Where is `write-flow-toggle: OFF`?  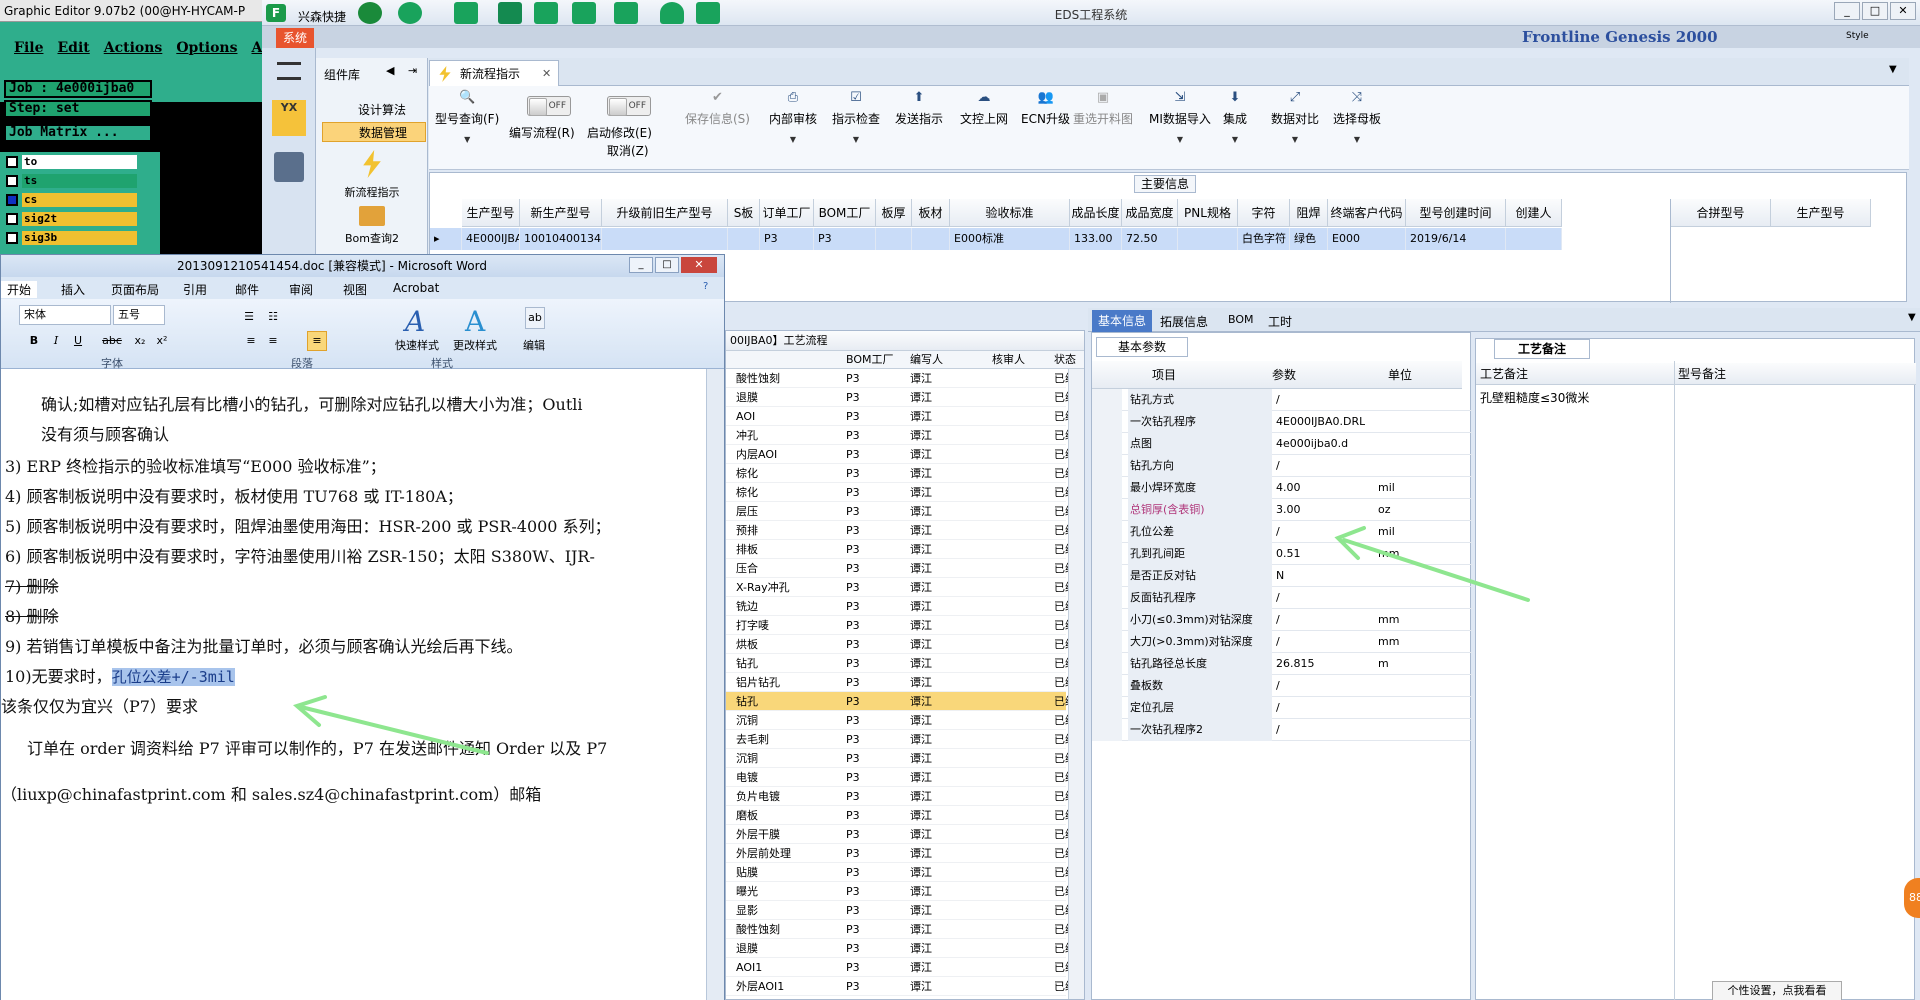
write-flow-toggle: OFF is located at coordinates (549, 106).